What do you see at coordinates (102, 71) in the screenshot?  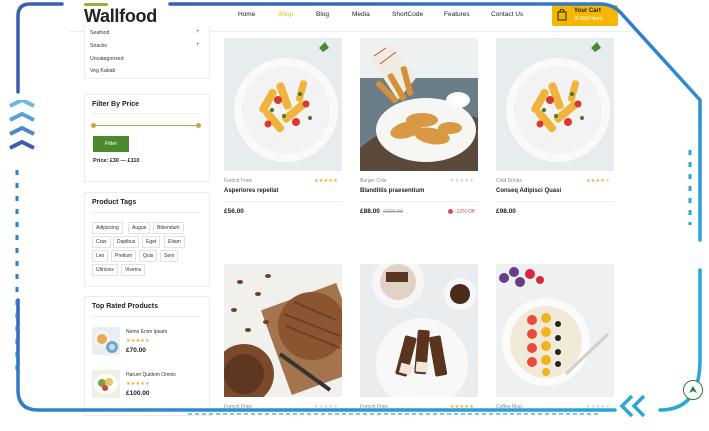 I see `category-item: Veg Kabab` at bounding box center [102, 71].